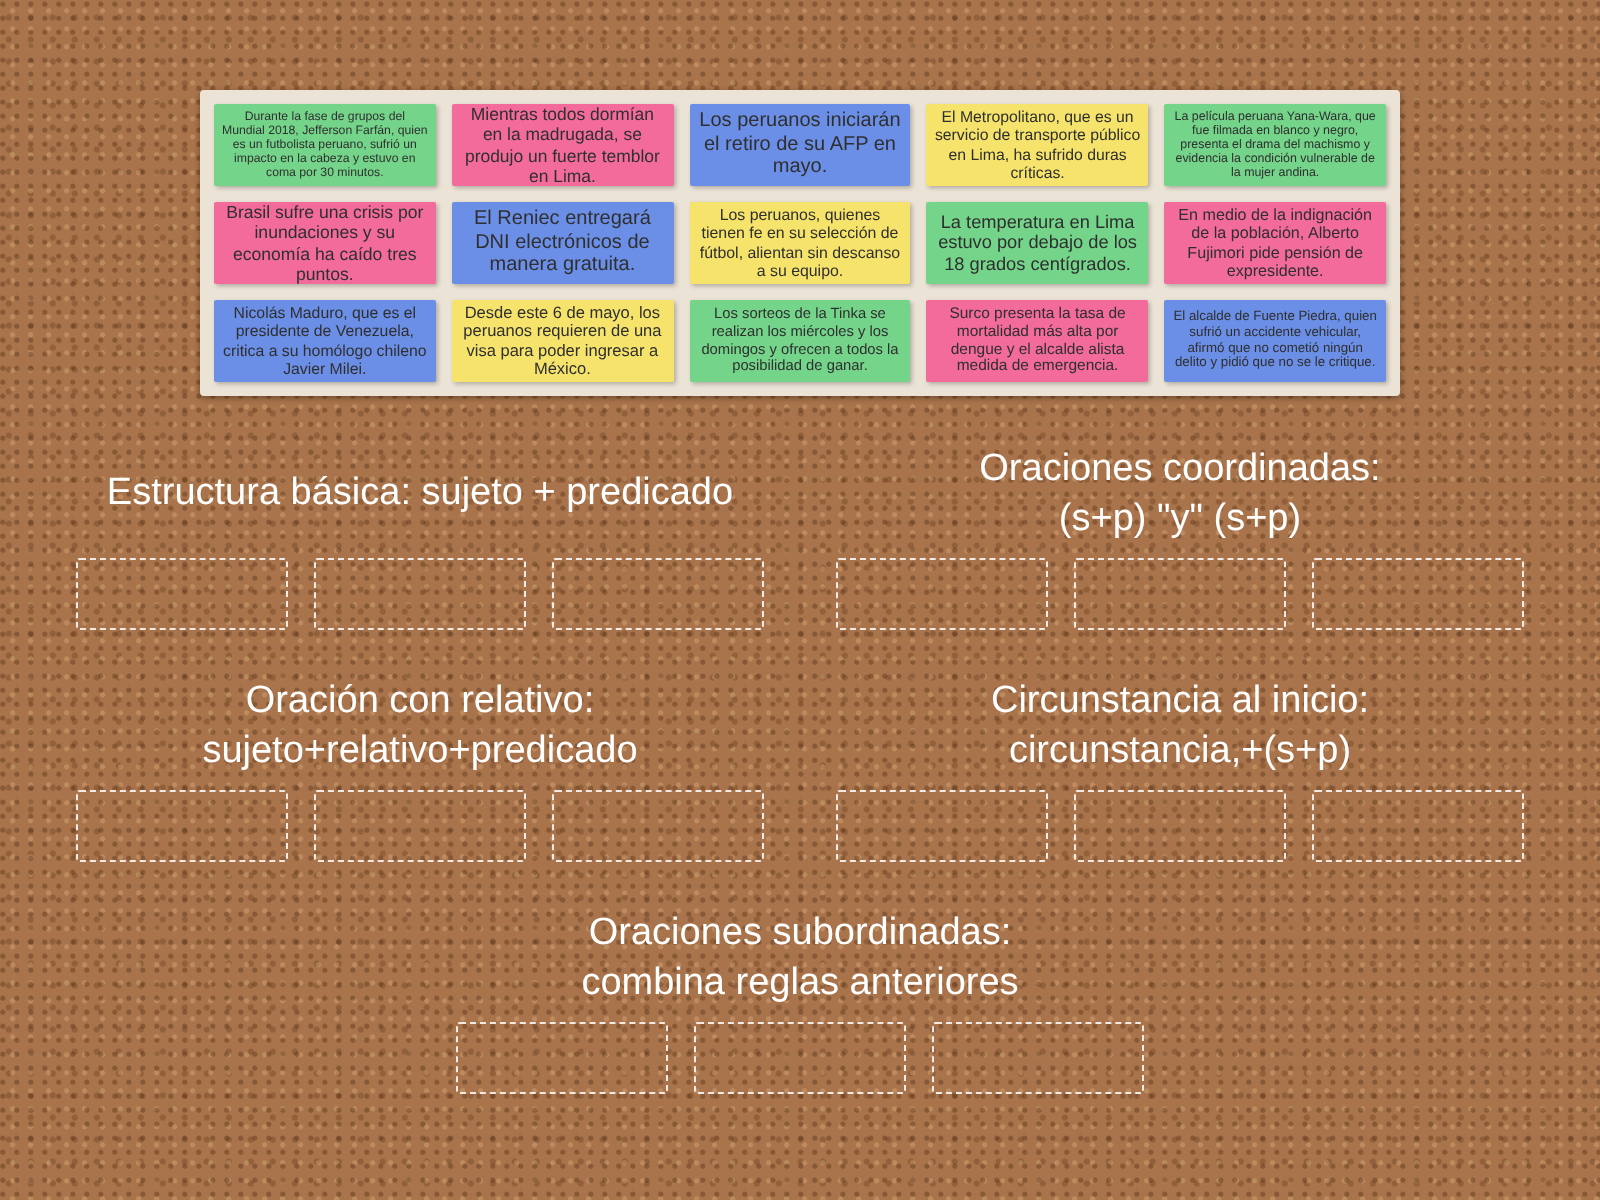 The width and height of the screenshot is (1600, 1200). What do you see at coordinates (562, 243) in the screenshot?
I see `sentence-card: El Reniec entregará DNI electrónicos de manera gratuita.` at bounding box center [562, 243].